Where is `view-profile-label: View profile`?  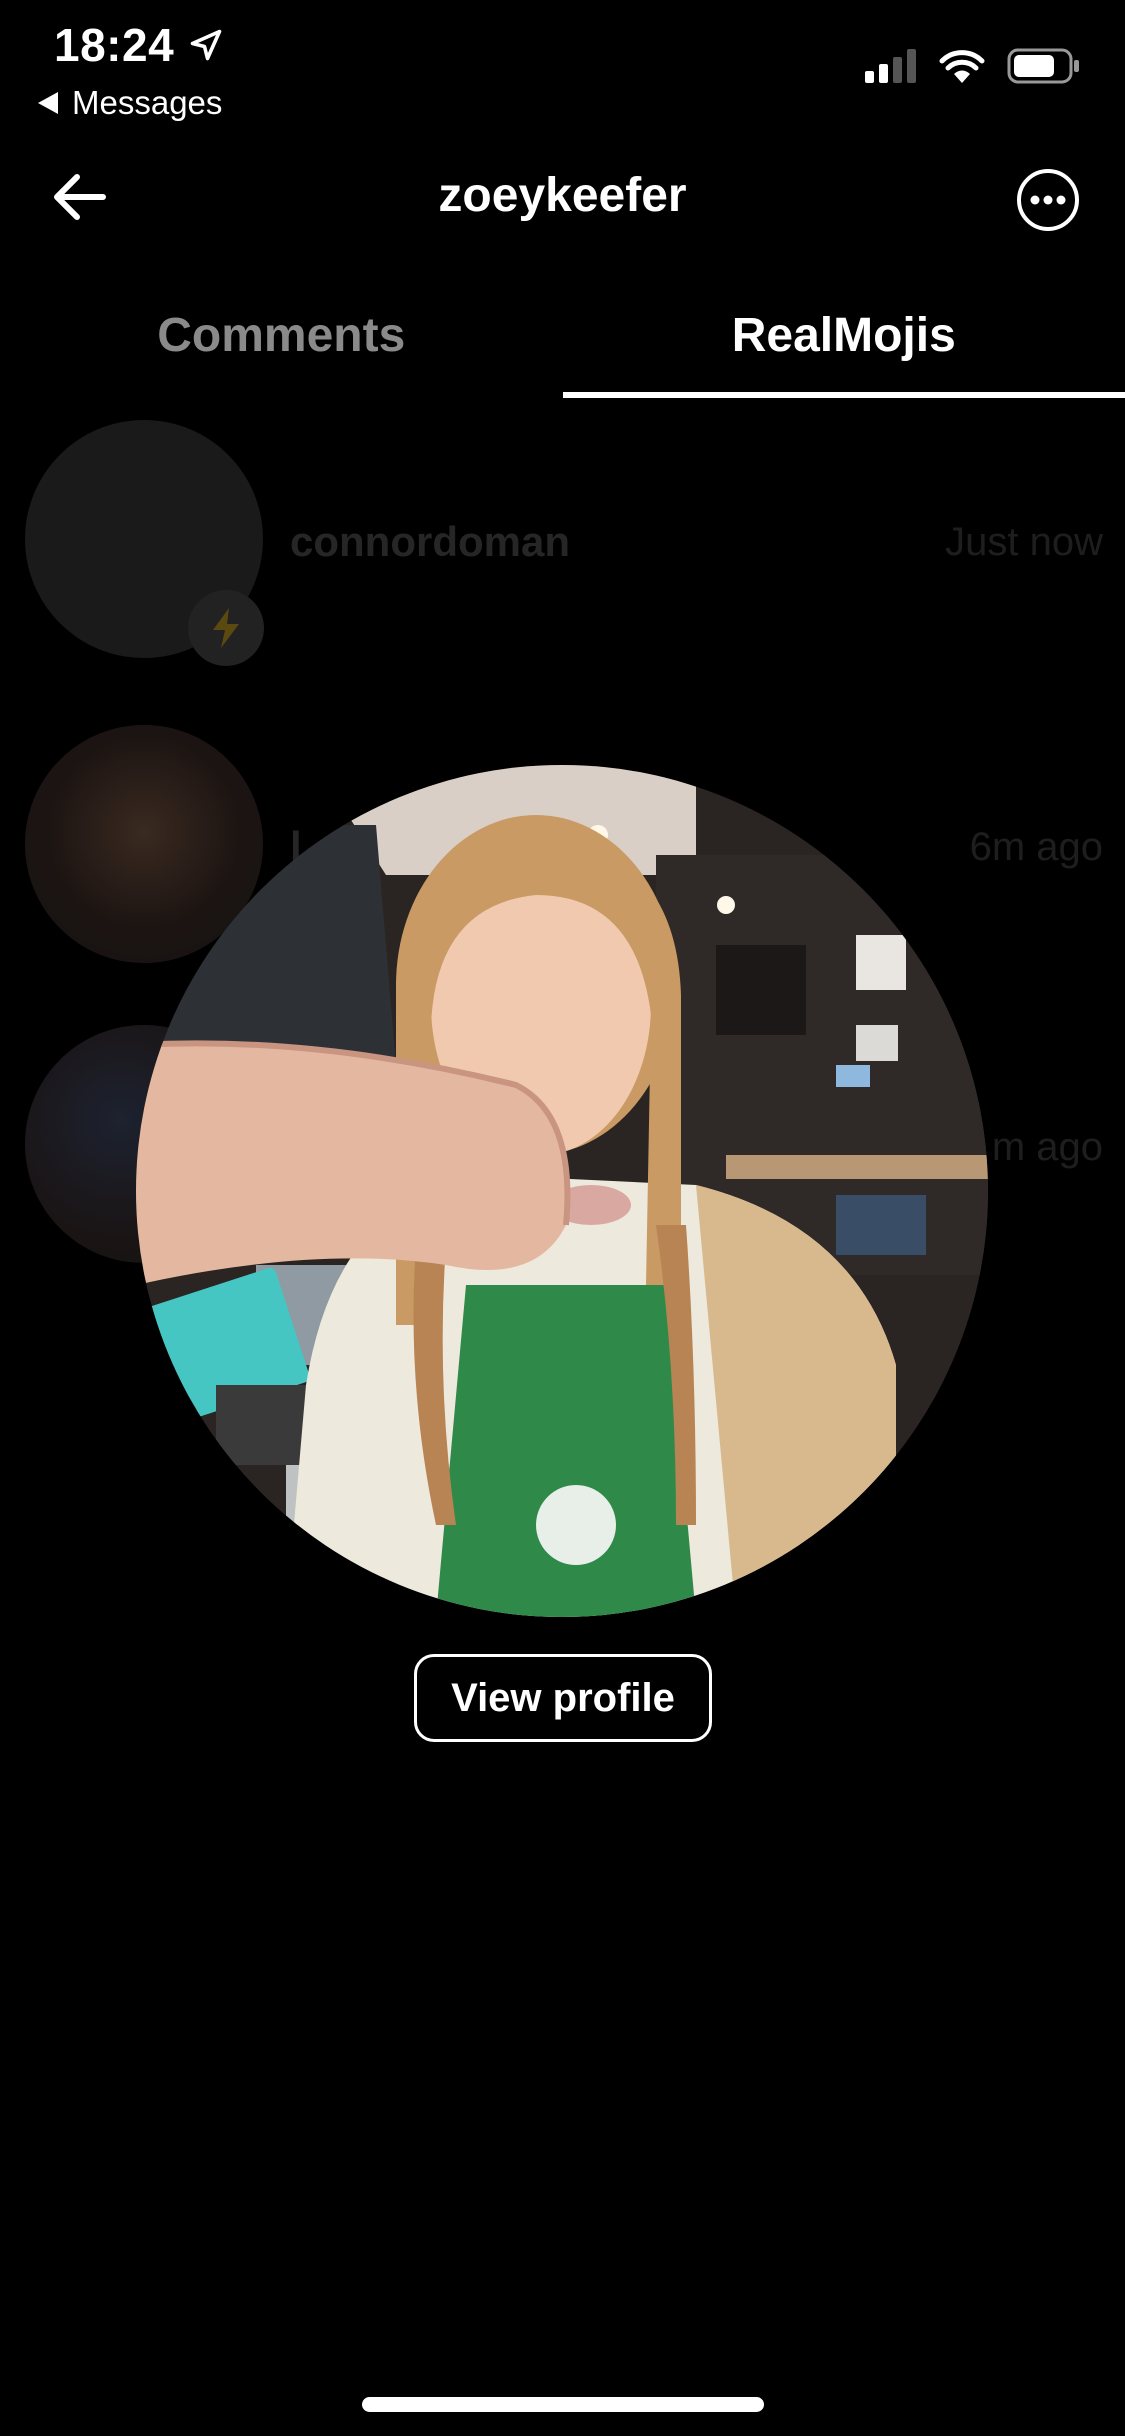 view-profile-label: View profile is located at coordinates (563, 1697).